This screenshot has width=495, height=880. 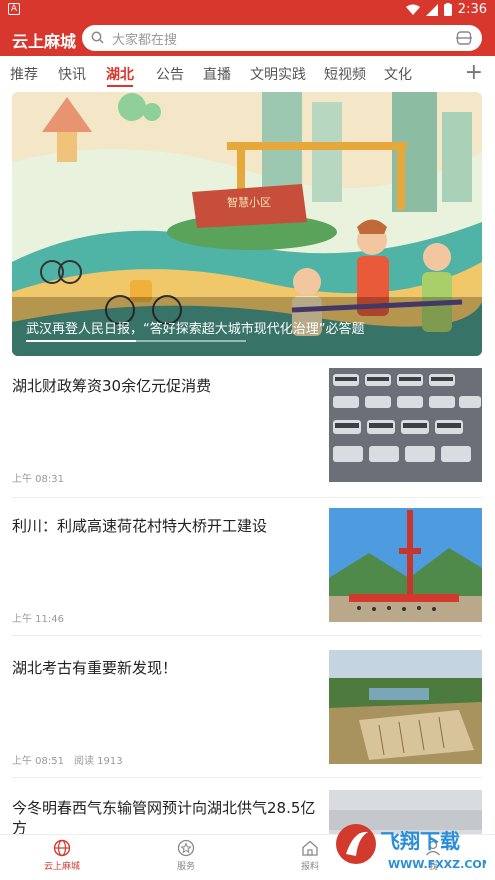 I want to click on news-title: 利川：利咸高速荷花村特大桥开工建设, so click(x=140, y=526).